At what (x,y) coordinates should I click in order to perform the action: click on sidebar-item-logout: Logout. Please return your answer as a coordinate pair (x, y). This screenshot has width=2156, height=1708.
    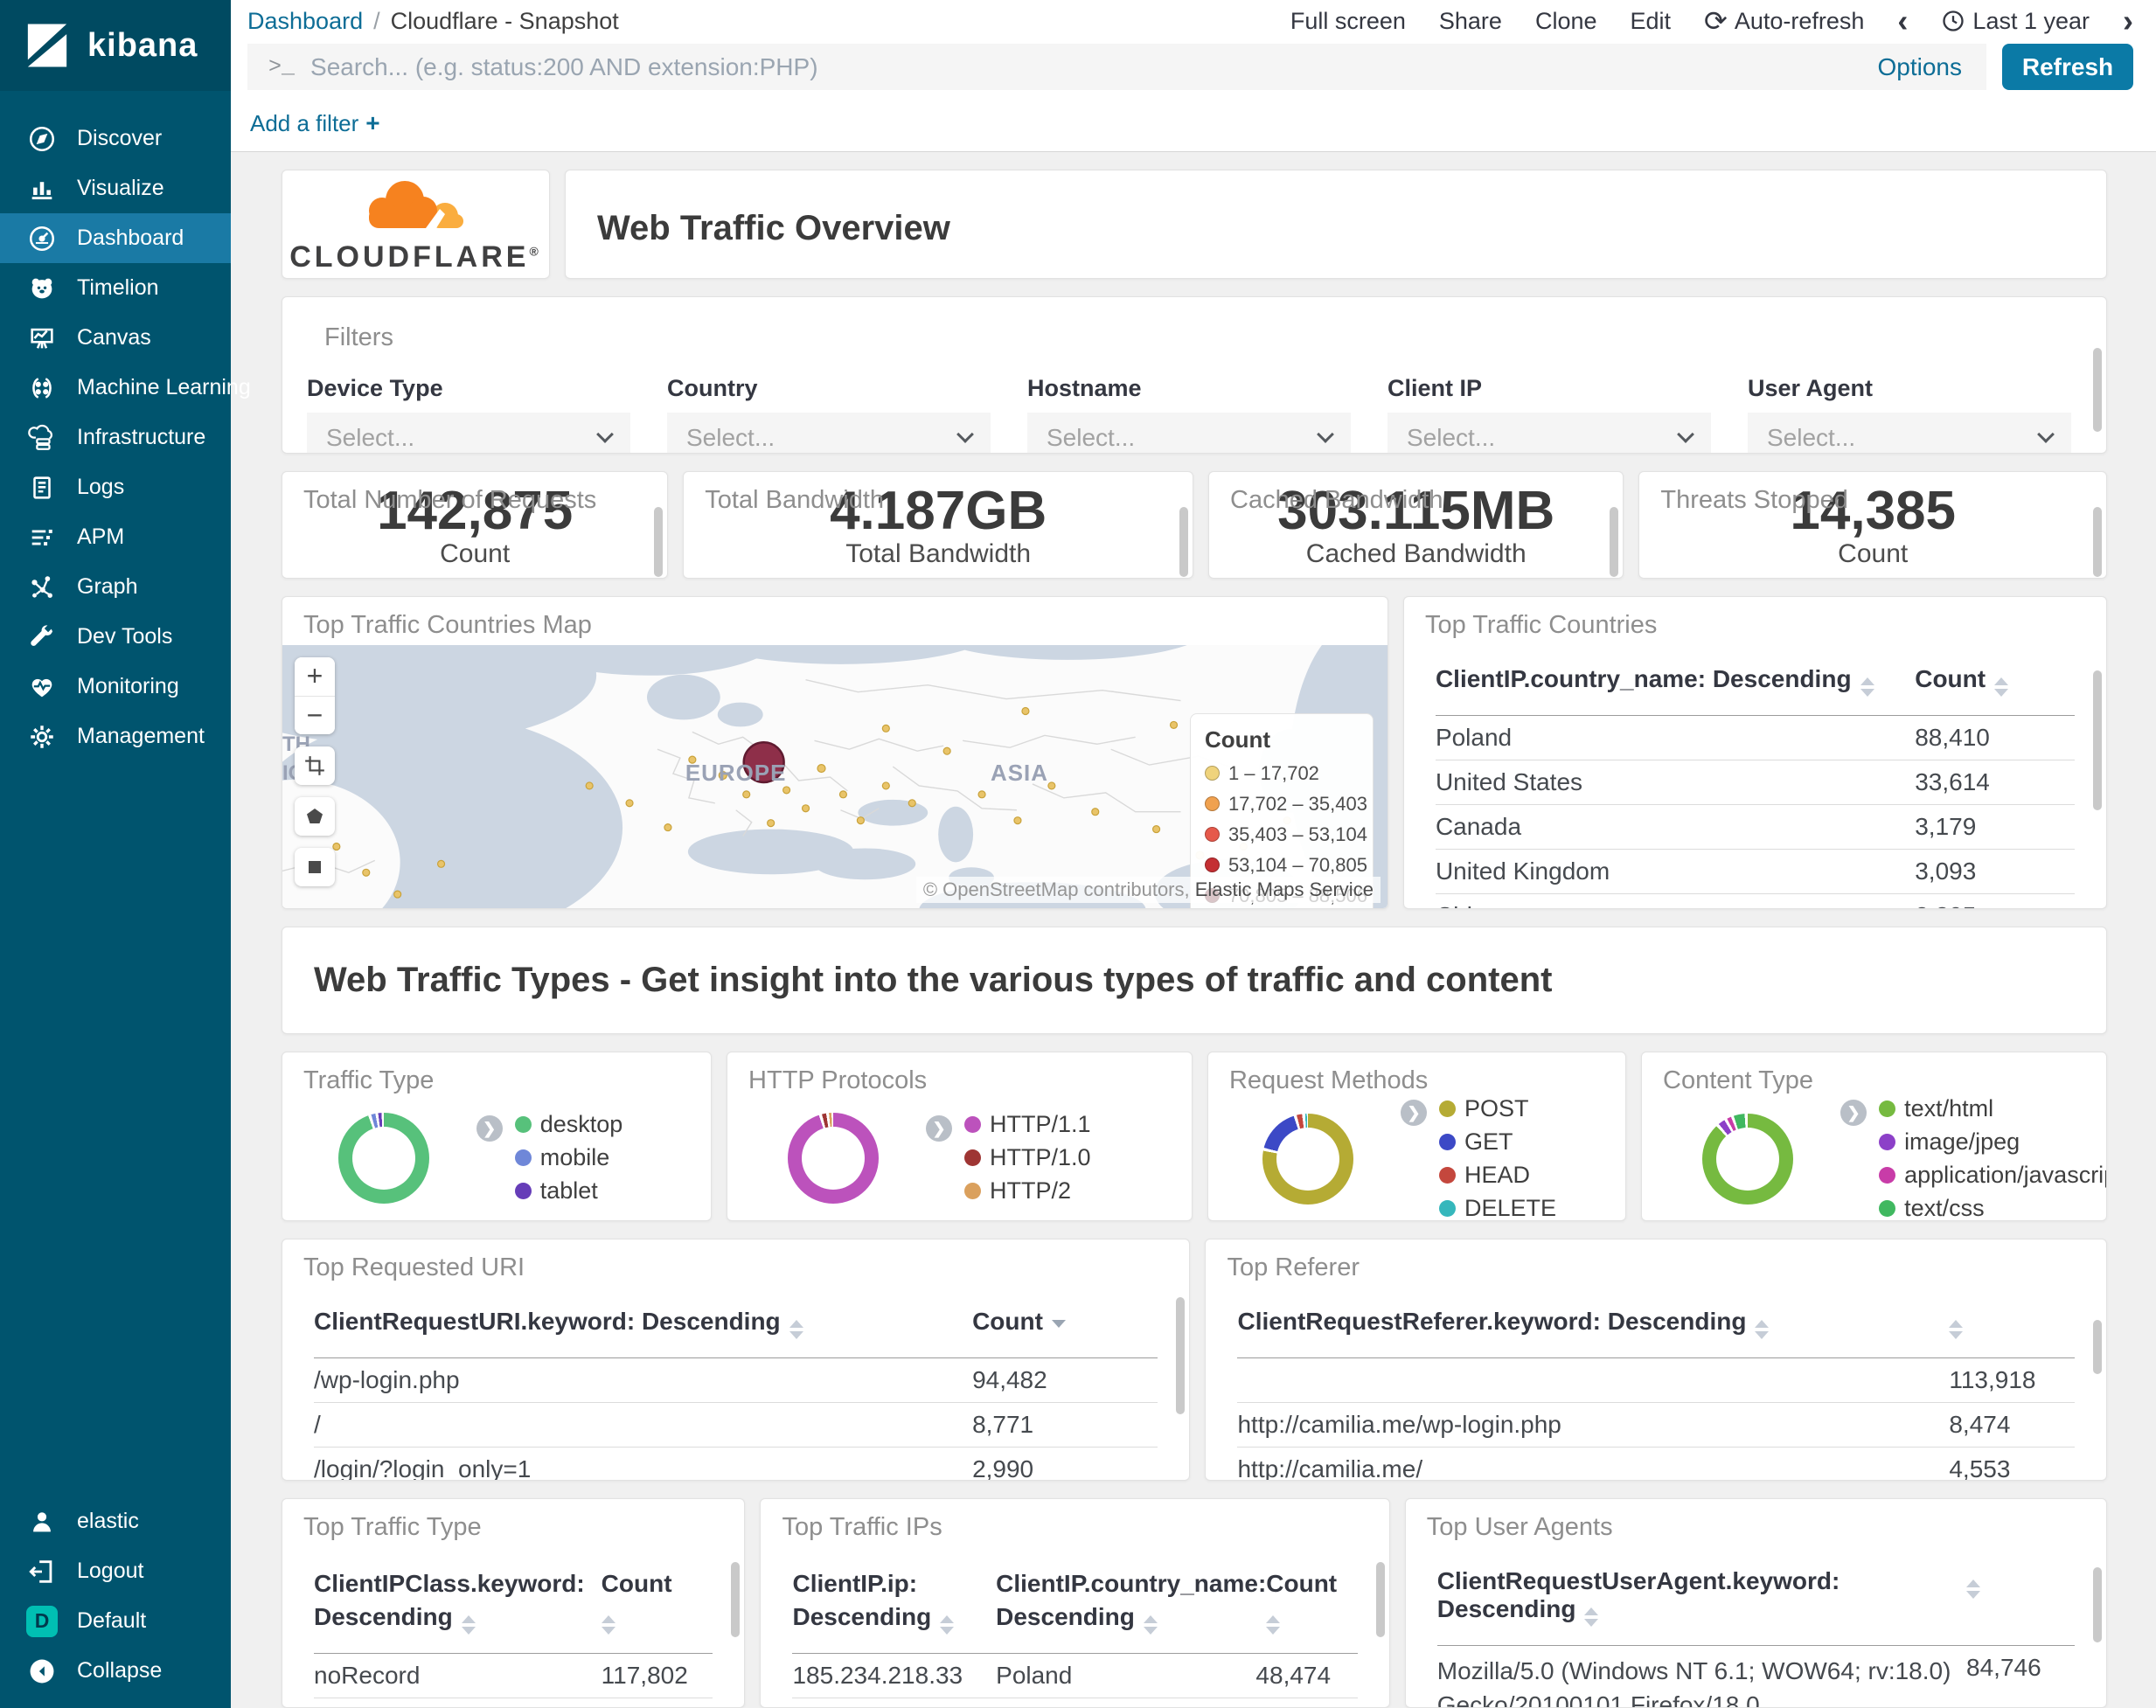
    Looking at the image, I should click on (115, 1571).